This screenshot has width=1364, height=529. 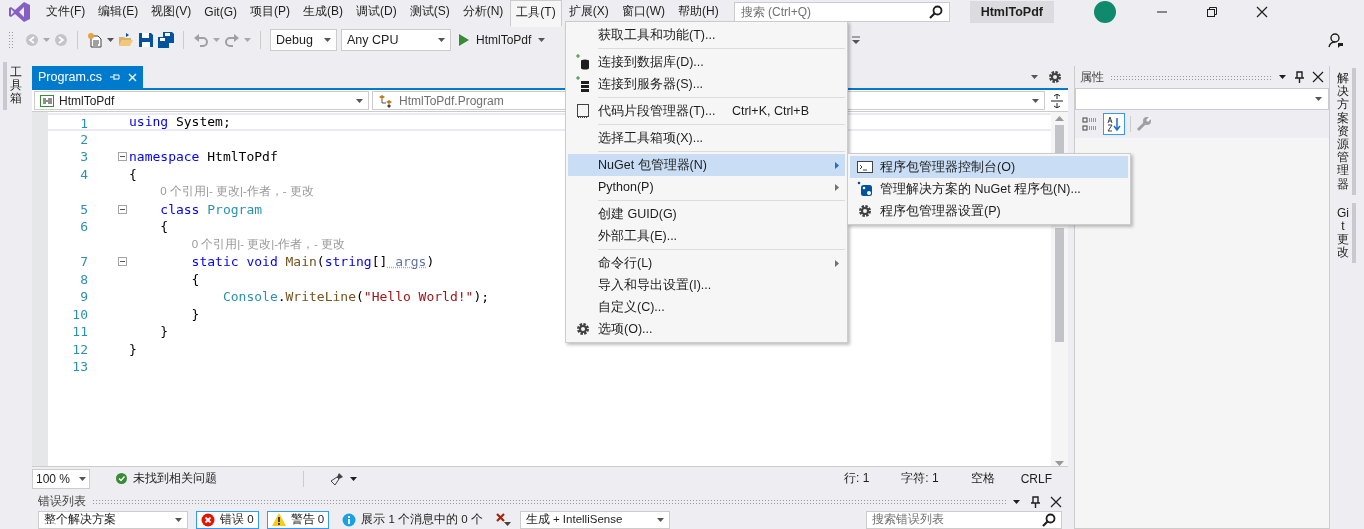 What do you see at coordinates (303, 40) in the screenshot?
I see `configuration-dropdown: Debug` at bounding box center [303, 40].